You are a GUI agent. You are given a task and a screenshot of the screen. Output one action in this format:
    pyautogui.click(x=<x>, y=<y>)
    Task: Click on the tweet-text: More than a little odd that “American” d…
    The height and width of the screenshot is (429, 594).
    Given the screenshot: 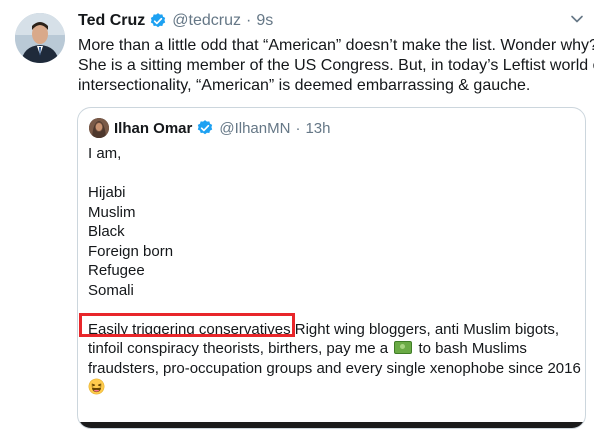 What is the action you would take?
    pyautogui.click(x=336, y=66)
    